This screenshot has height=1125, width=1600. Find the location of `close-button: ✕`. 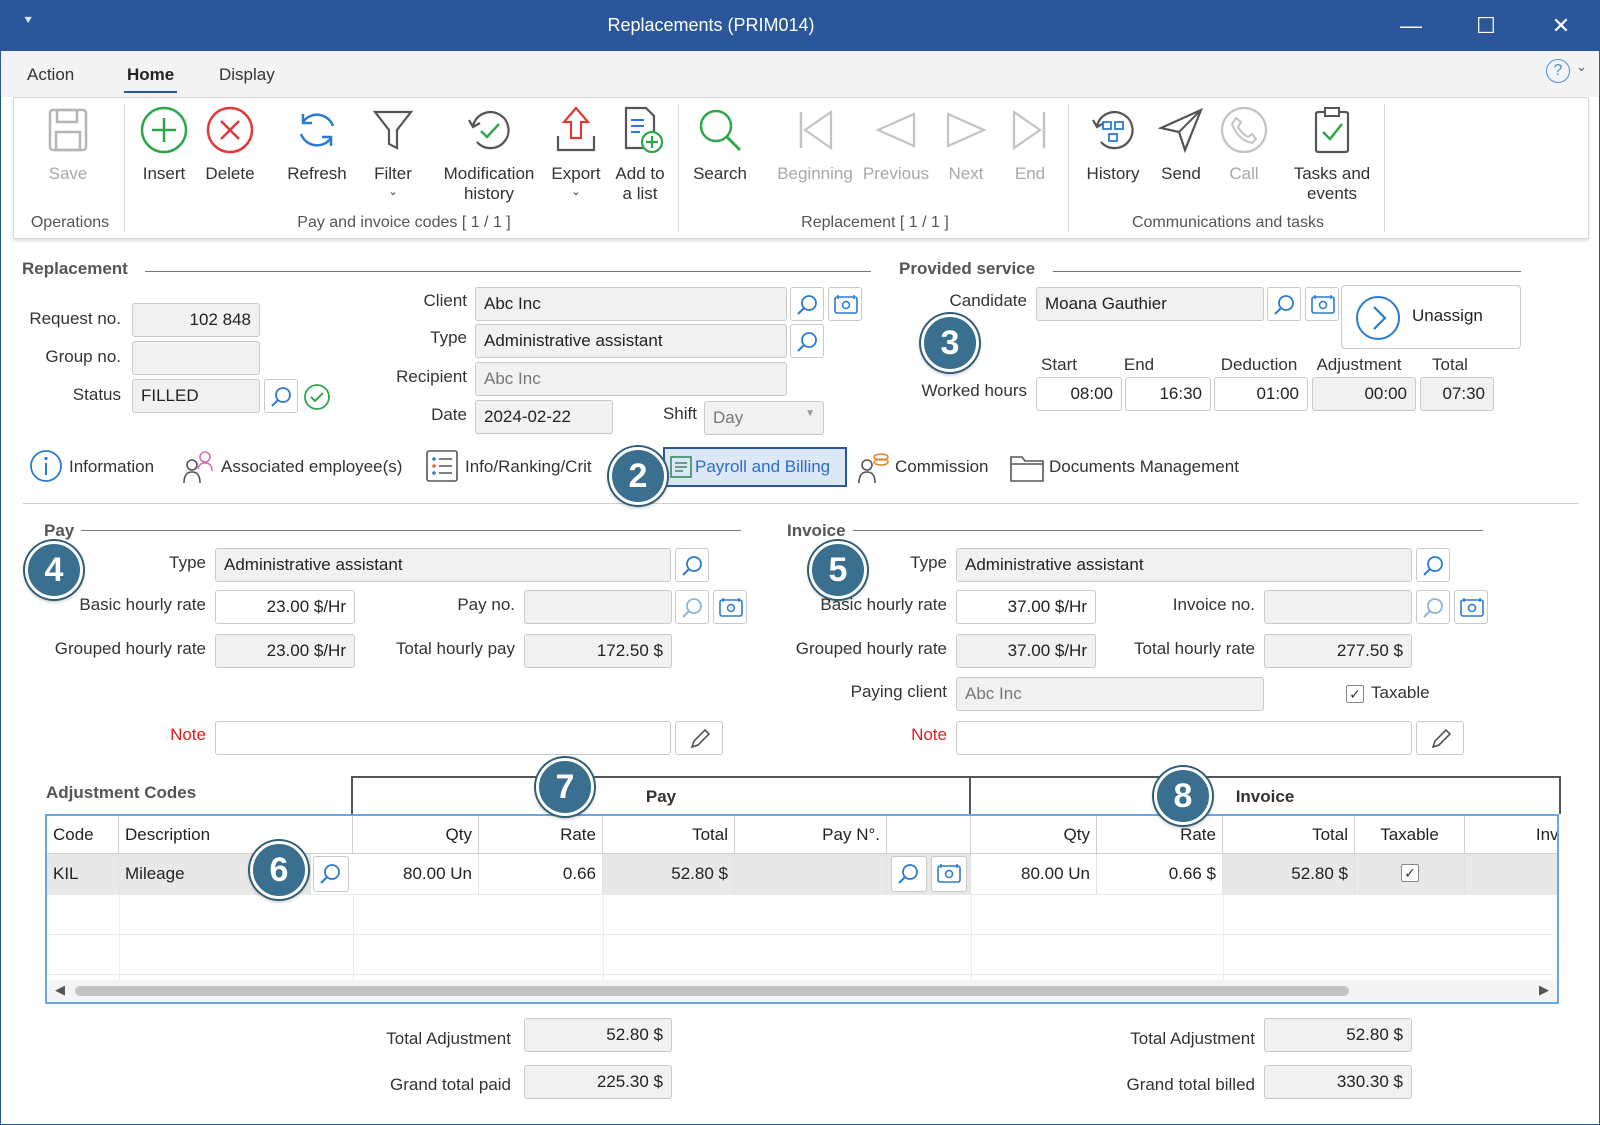

close-button: ✕ is located at coordinates (1561, 26).